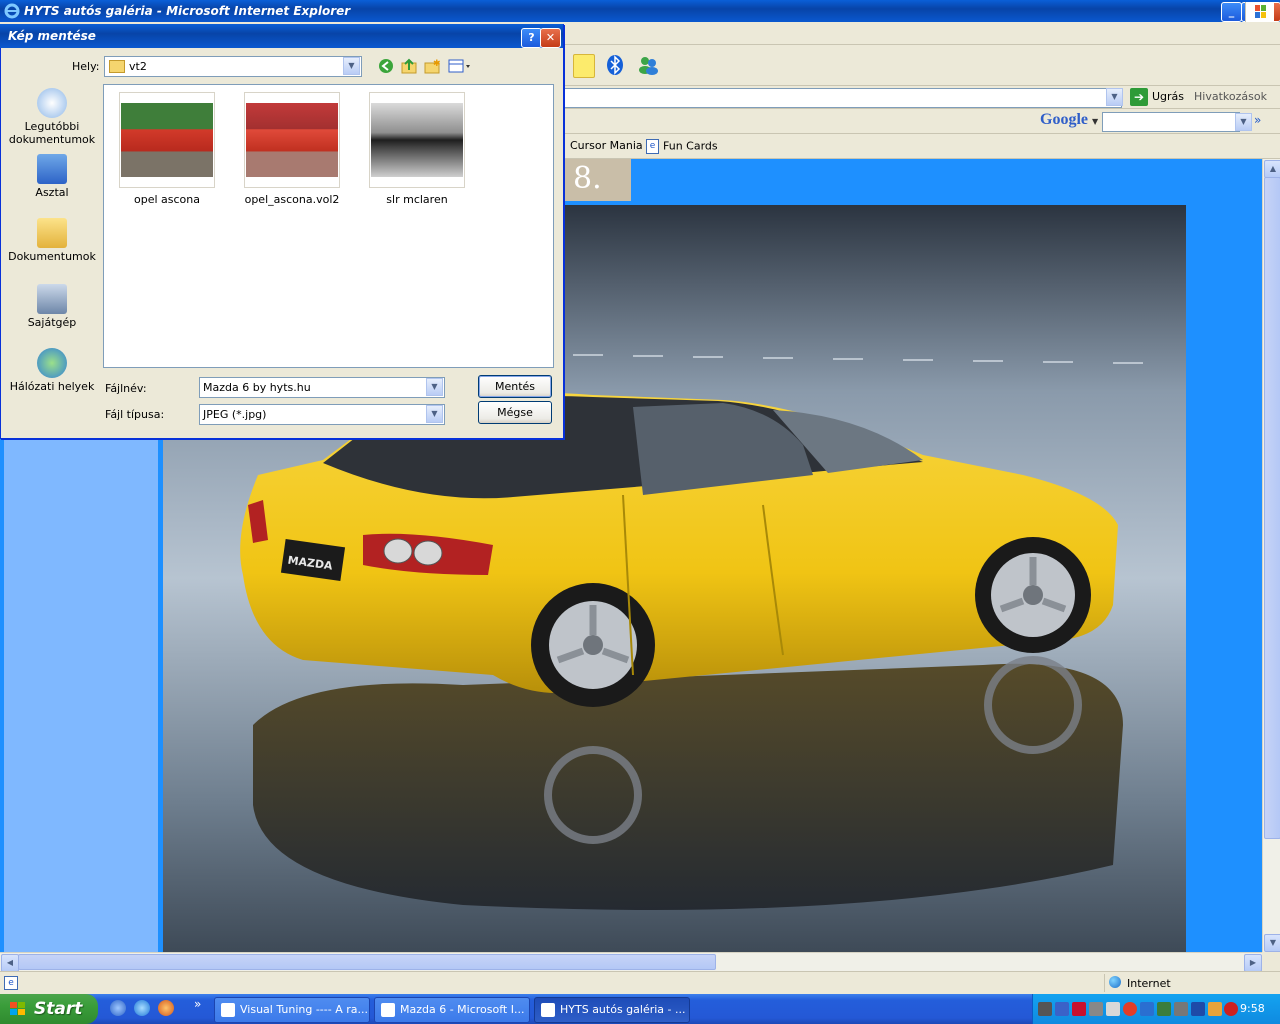  What do you see at coordinates (52, 299) in the screenshot?
I see `my-computer-icon` at bounding box center [52, 299].